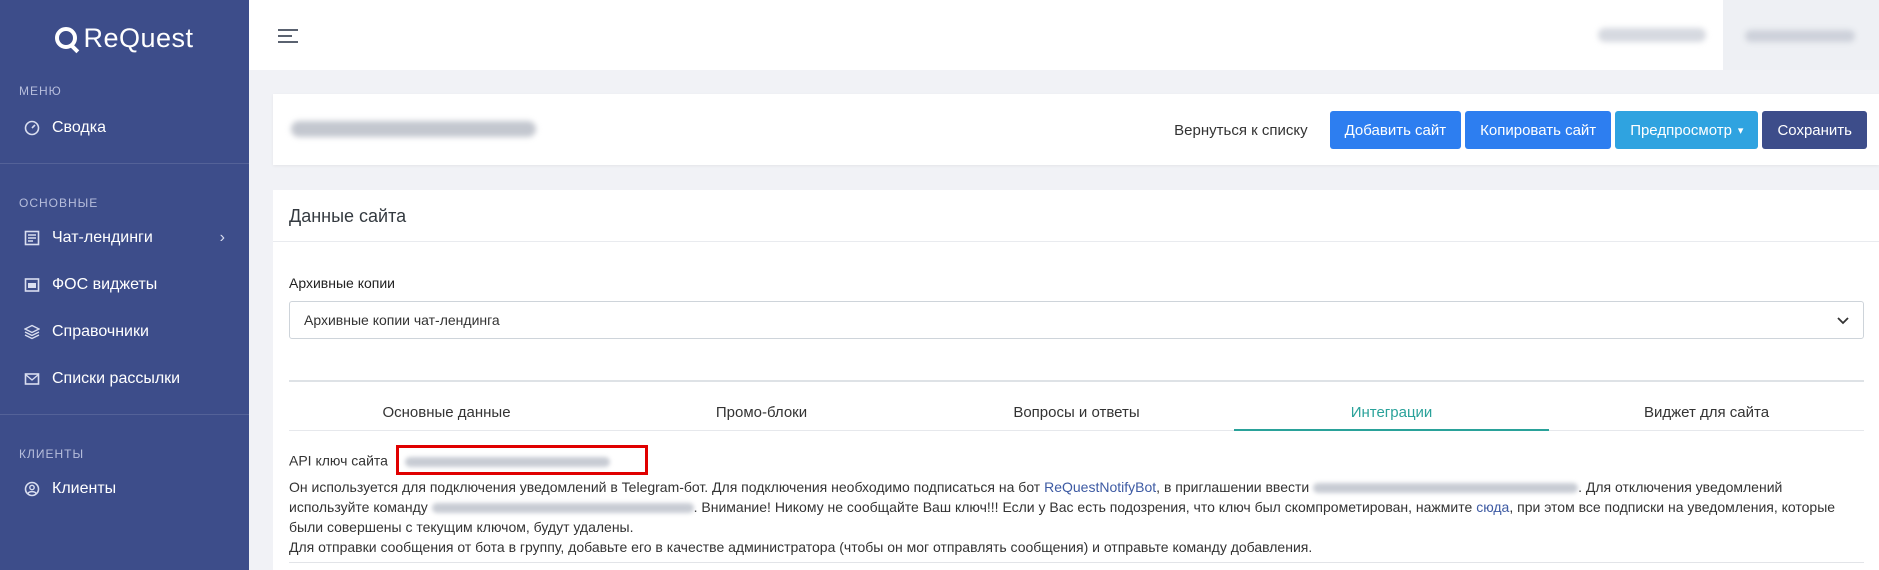 Image resolution: width=1879 pixels, height=570 pixels. Describe the element at coordinates (342, 283) in the screenshot. I see `archive-label: Архивные копии` at that location.